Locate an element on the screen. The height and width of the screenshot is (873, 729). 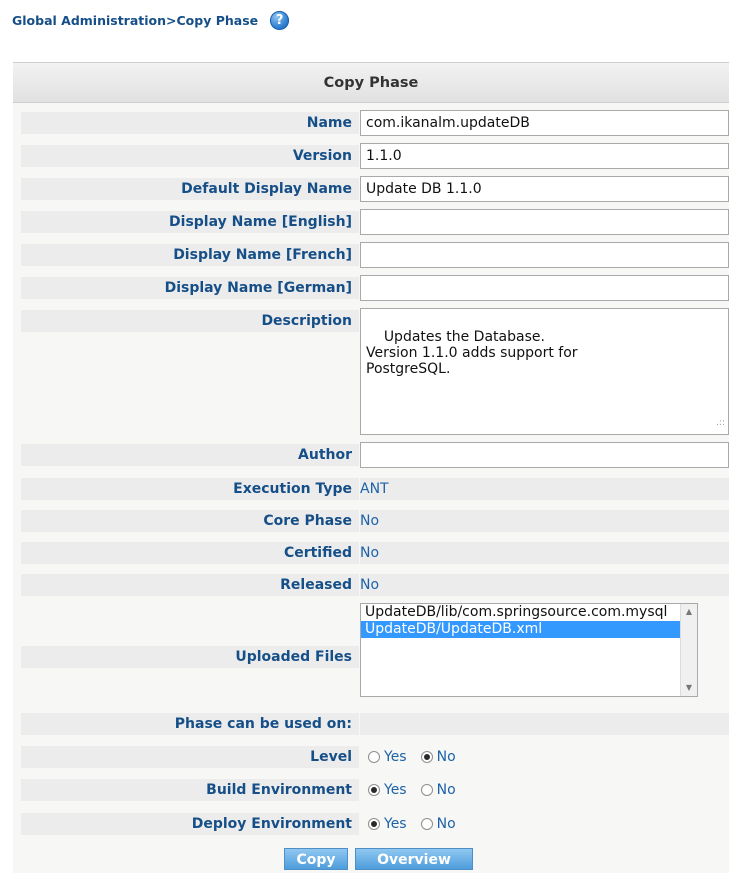
execution-type-value: ANT is located at coordinates (544, 489).